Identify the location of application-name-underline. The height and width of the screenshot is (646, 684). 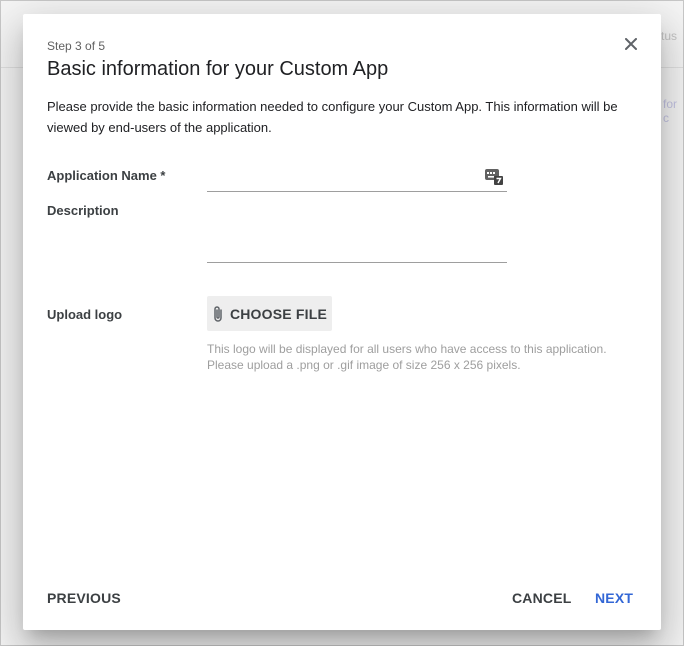
(357, 191).